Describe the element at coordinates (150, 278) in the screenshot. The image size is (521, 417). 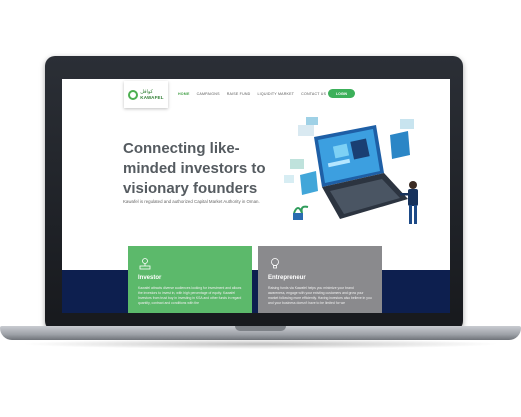
I see `investor-title: Investor` at that location.